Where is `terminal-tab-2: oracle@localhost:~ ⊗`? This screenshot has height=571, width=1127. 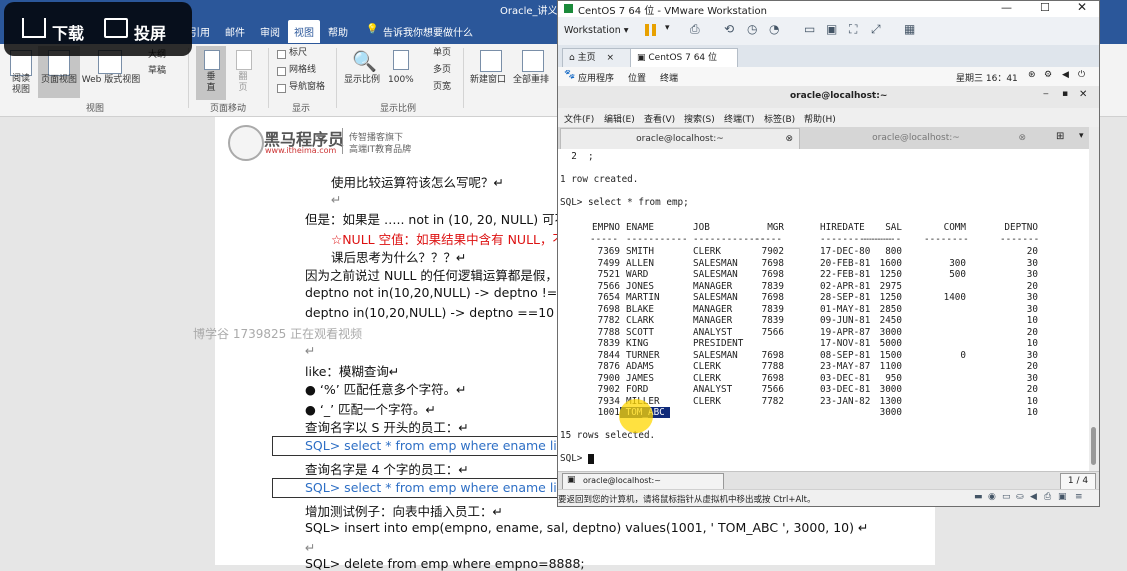 terminal-tab-2: oracle@localhost:~ ⊗ is located at coordinates (916, 138).